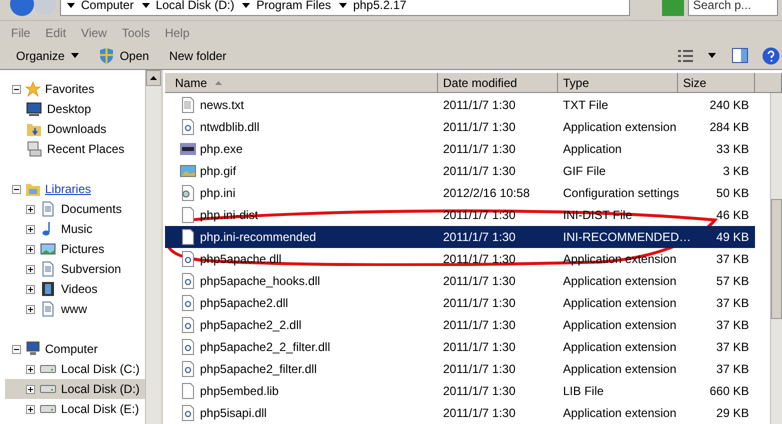  Describe the element at coordinates (686, 55) in the screenshot. I see `view-list-icon` at that location.